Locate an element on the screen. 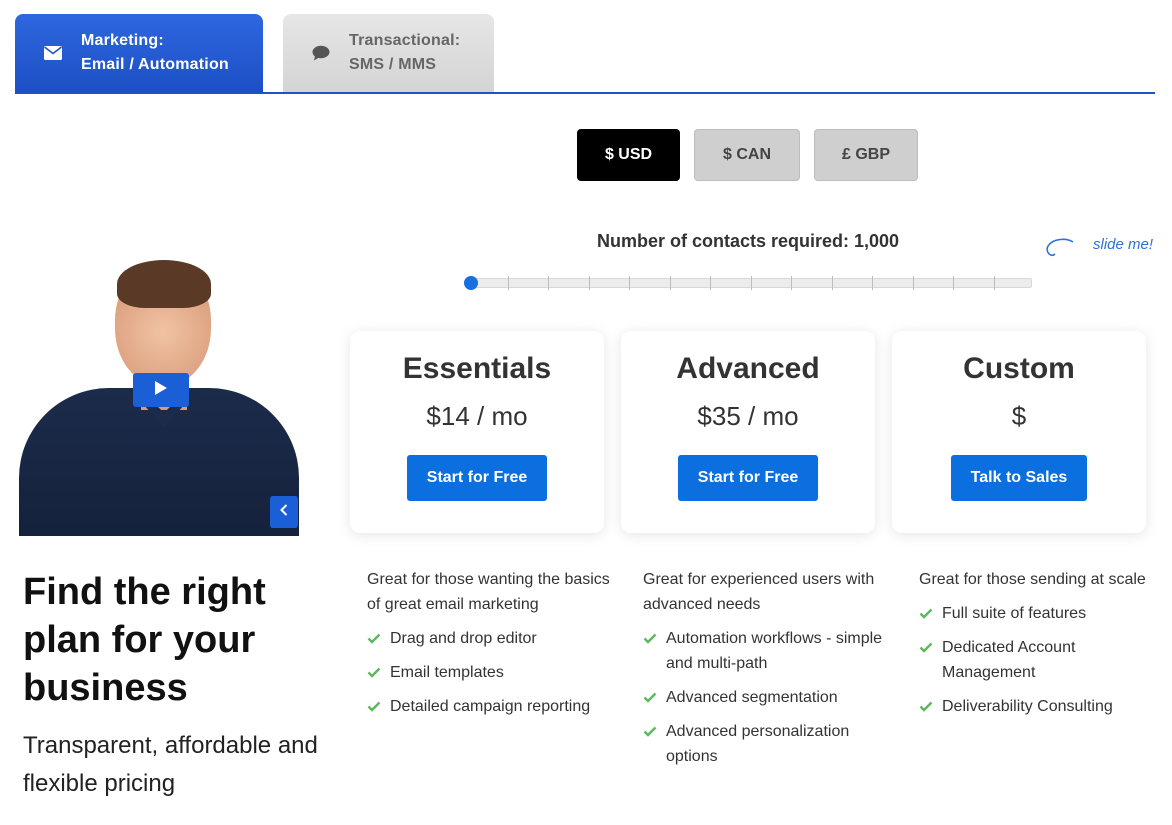 Image resolution: width=1172 pixels, height=825 pixels. plan-price: $14 / mo is located at coordinates (477, 416).